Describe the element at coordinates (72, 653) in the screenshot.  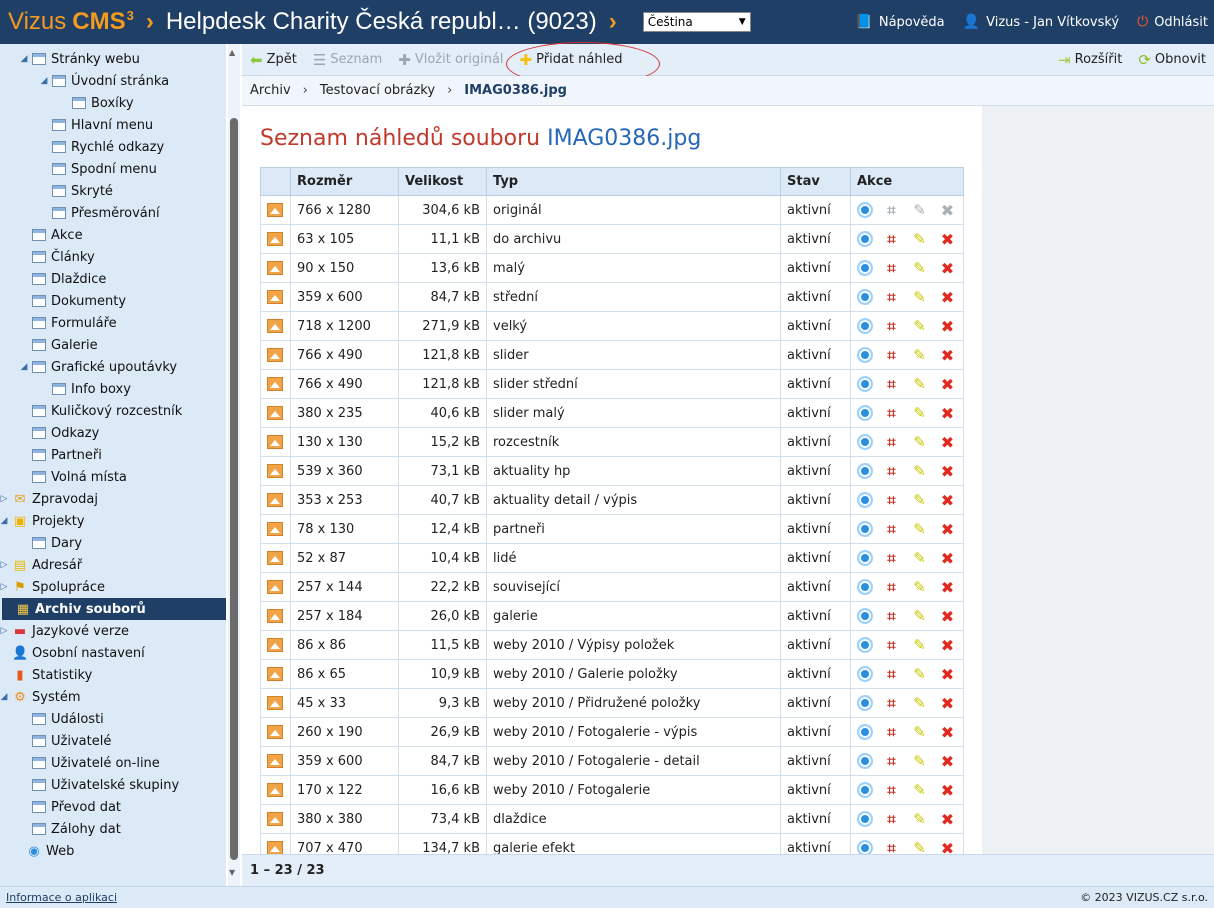
I see `sidebar-item: 👤 Osobní nastavení` at that location.